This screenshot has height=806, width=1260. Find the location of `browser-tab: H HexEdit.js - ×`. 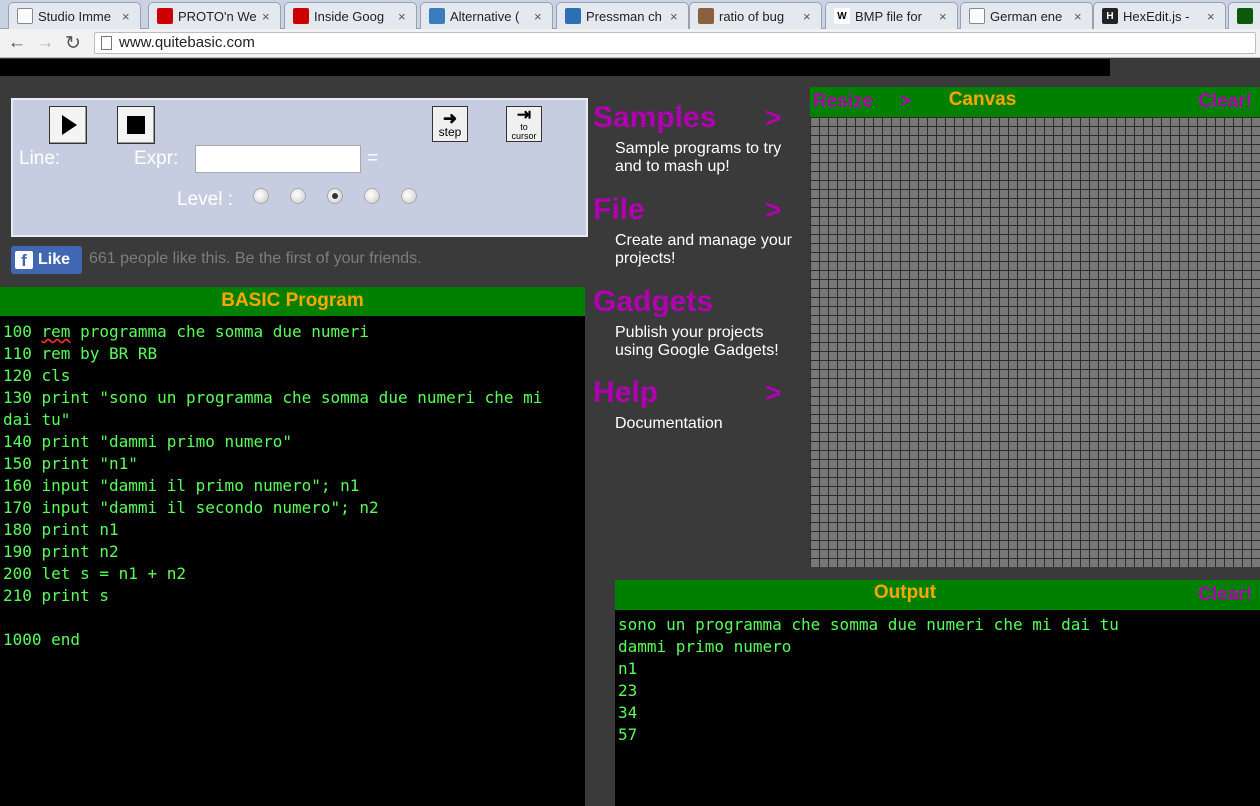

browser-tab: H HexEdit.js - × is located at coordinates (1159, 15).